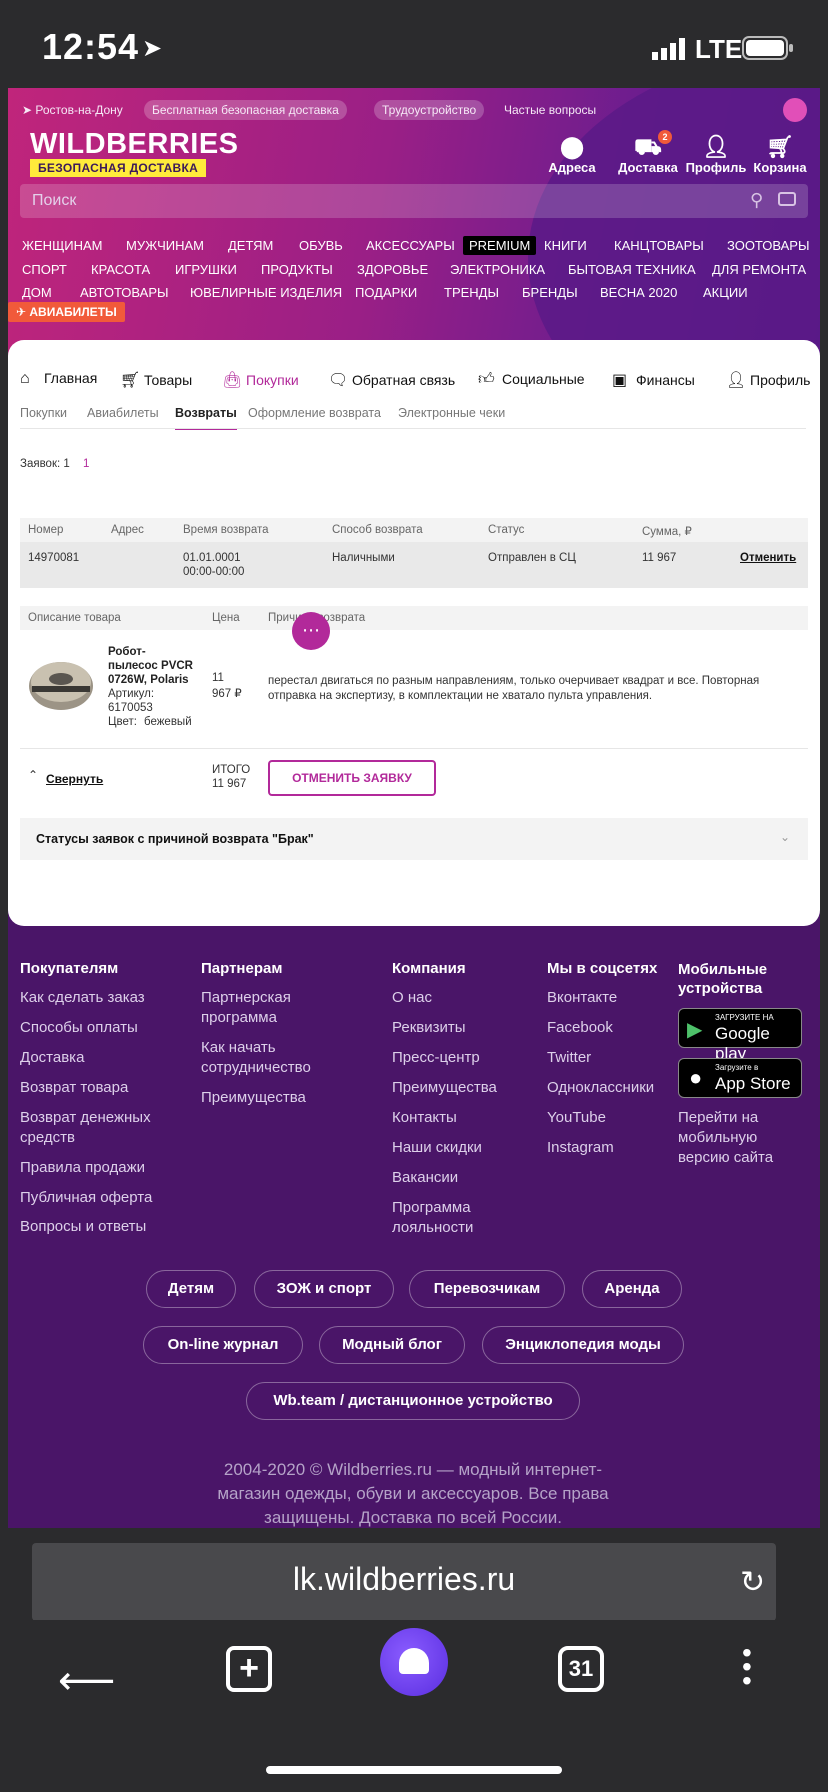 The height and width of the screenshot is (1792, 828). What do you see at coordinates (148, 680) in the screenshot?
I see `product-name-3: 0726W, Polaris` at bounding box center [148, 680].